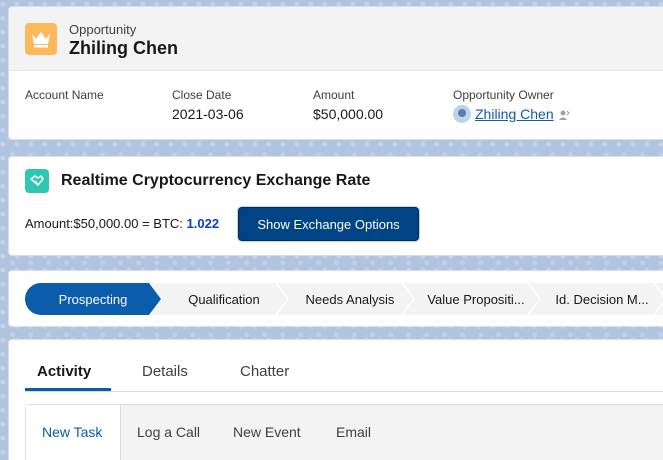  What do you see at coordinates (72, 432) in the screenshot?
I see `subtab-new-task: New Task` at bounding box center [72, 432].